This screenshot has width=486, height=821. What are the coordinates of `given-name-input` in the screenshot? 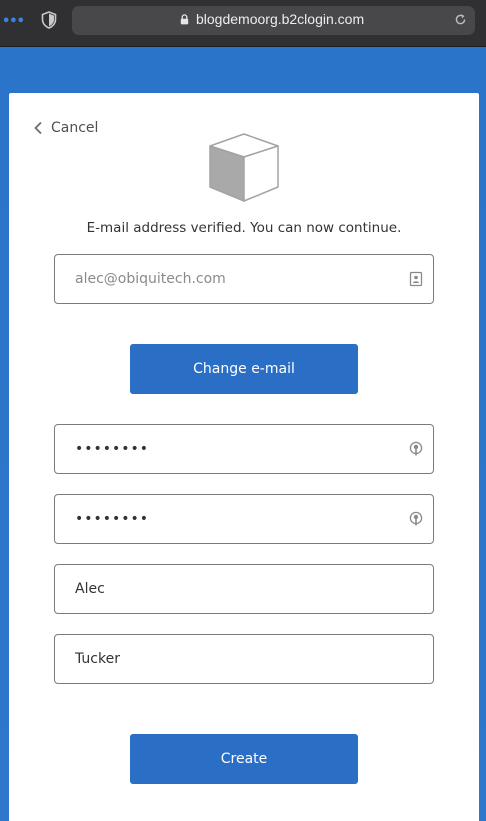 It's located at (235, 589).